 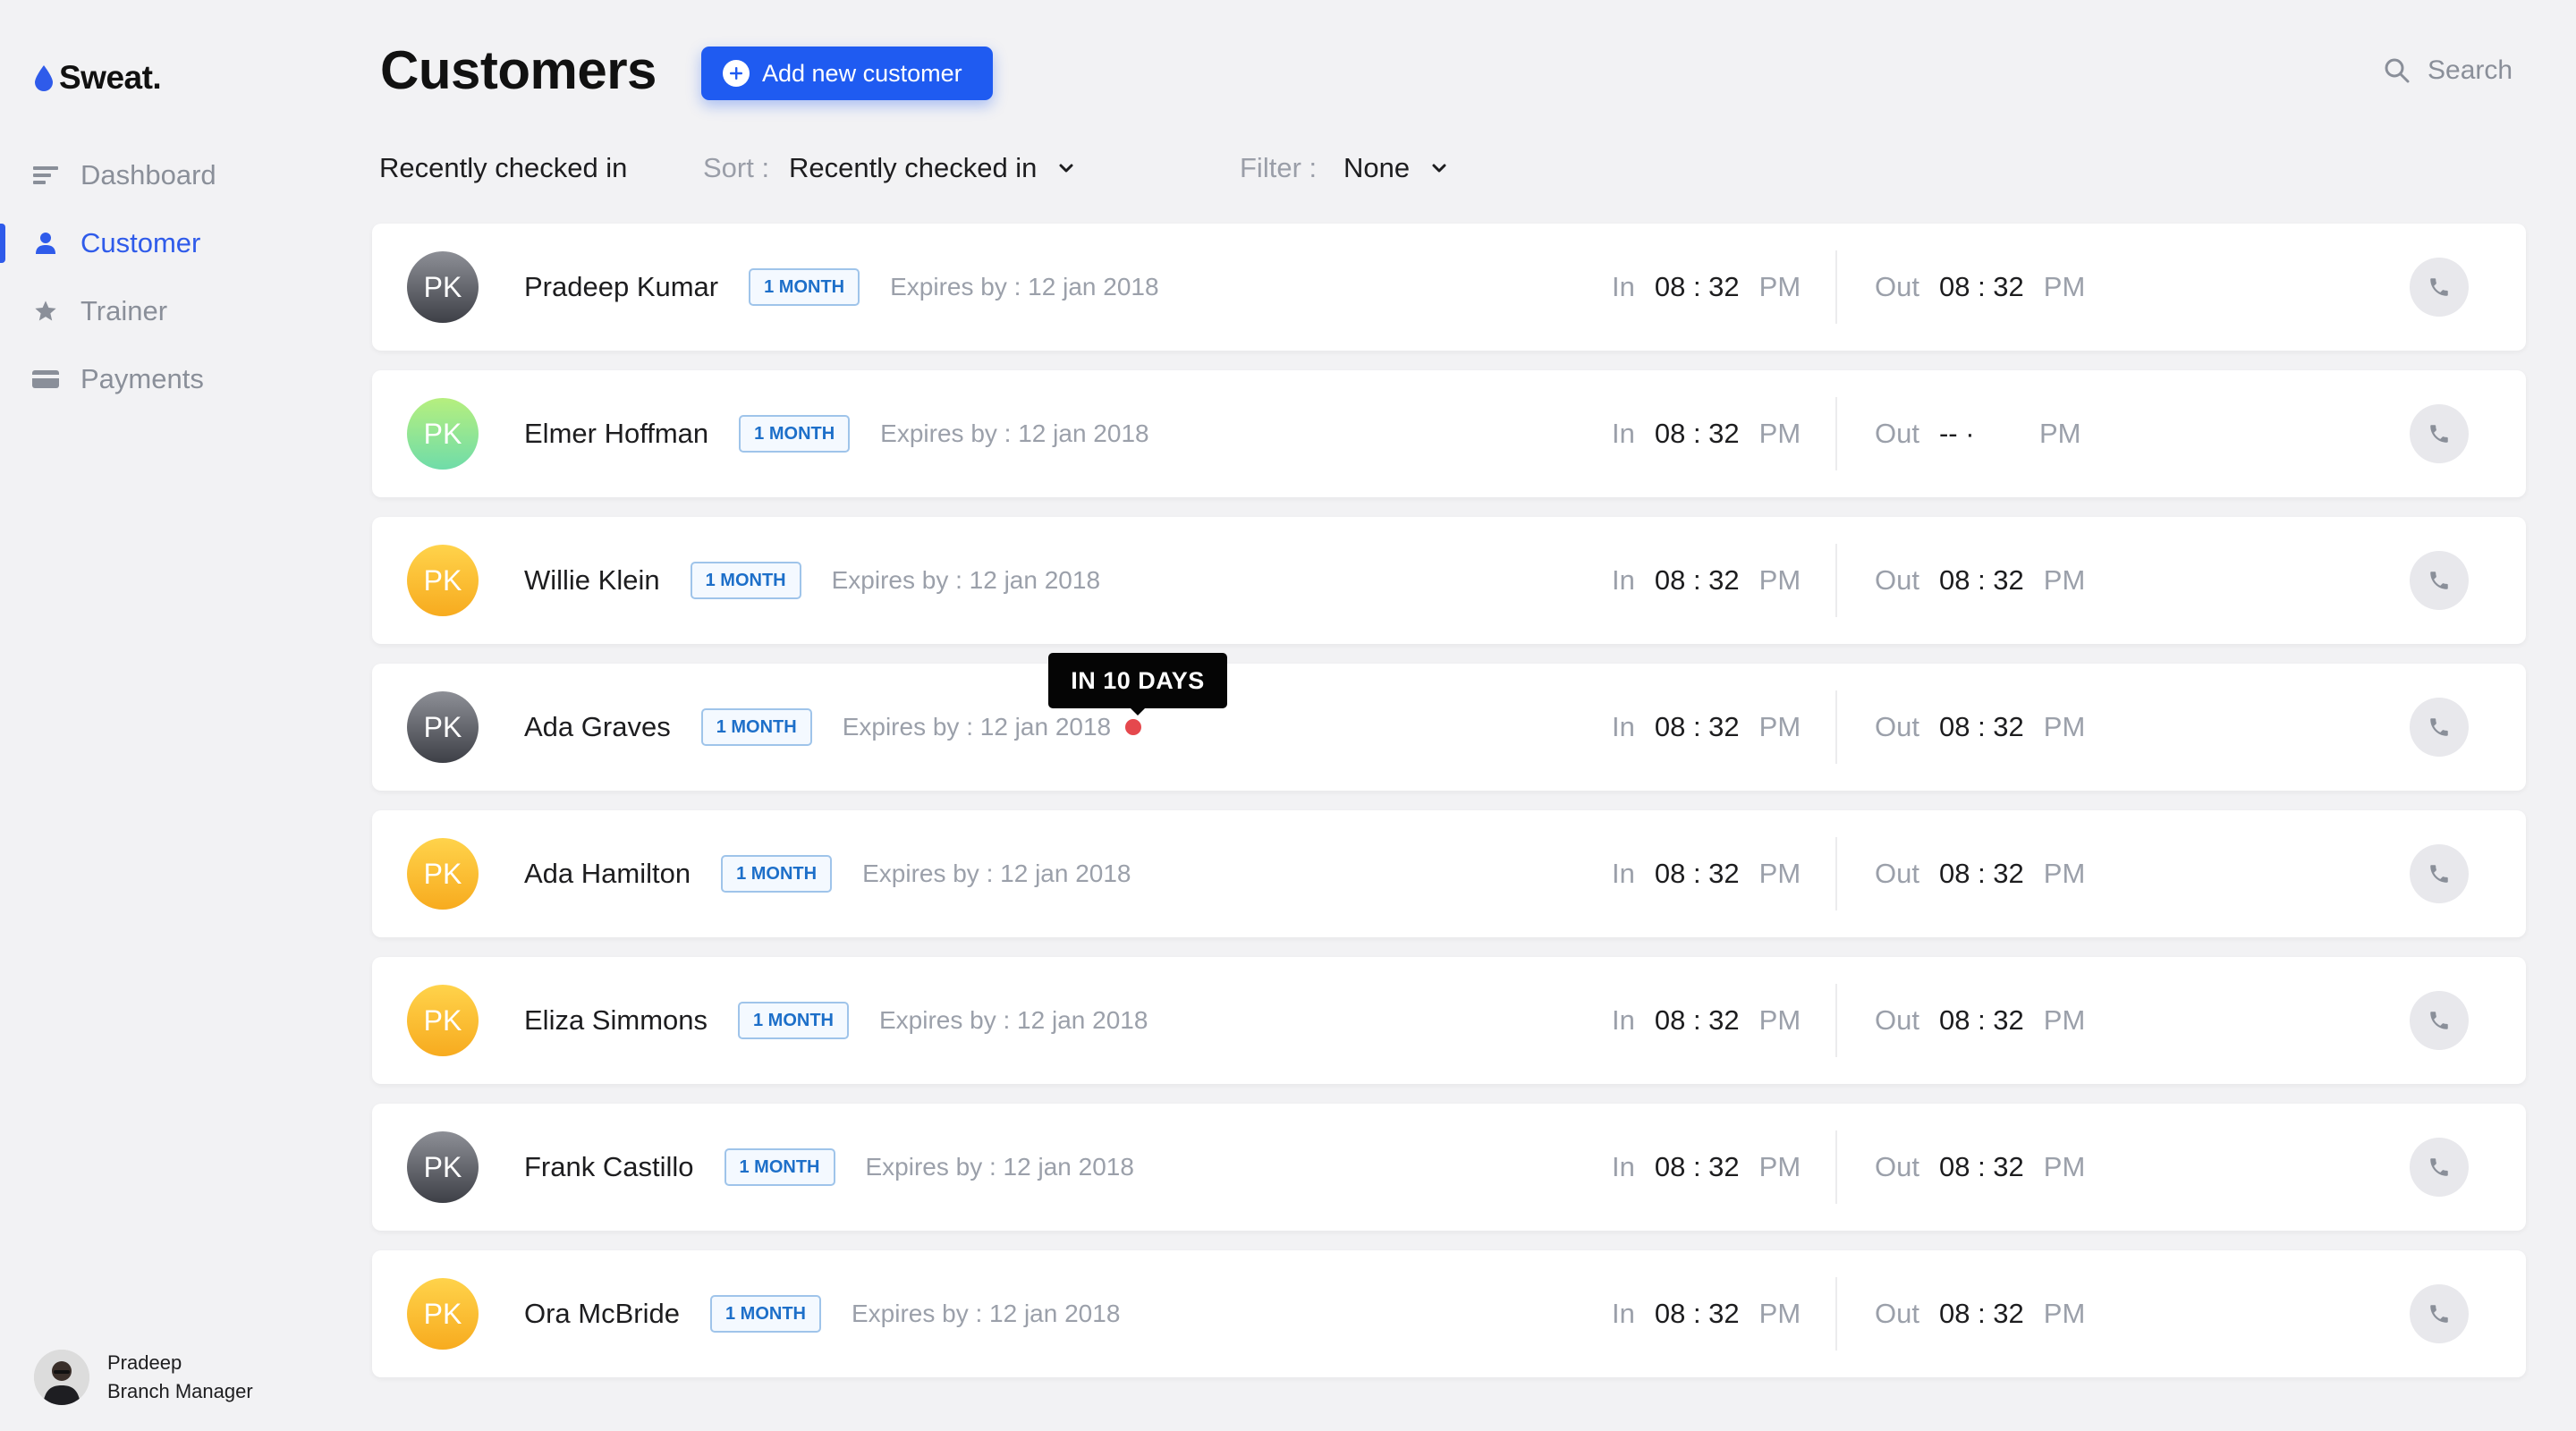 I want to click on customer-name: Eliza Simmons, so click(x=616, y=1021).